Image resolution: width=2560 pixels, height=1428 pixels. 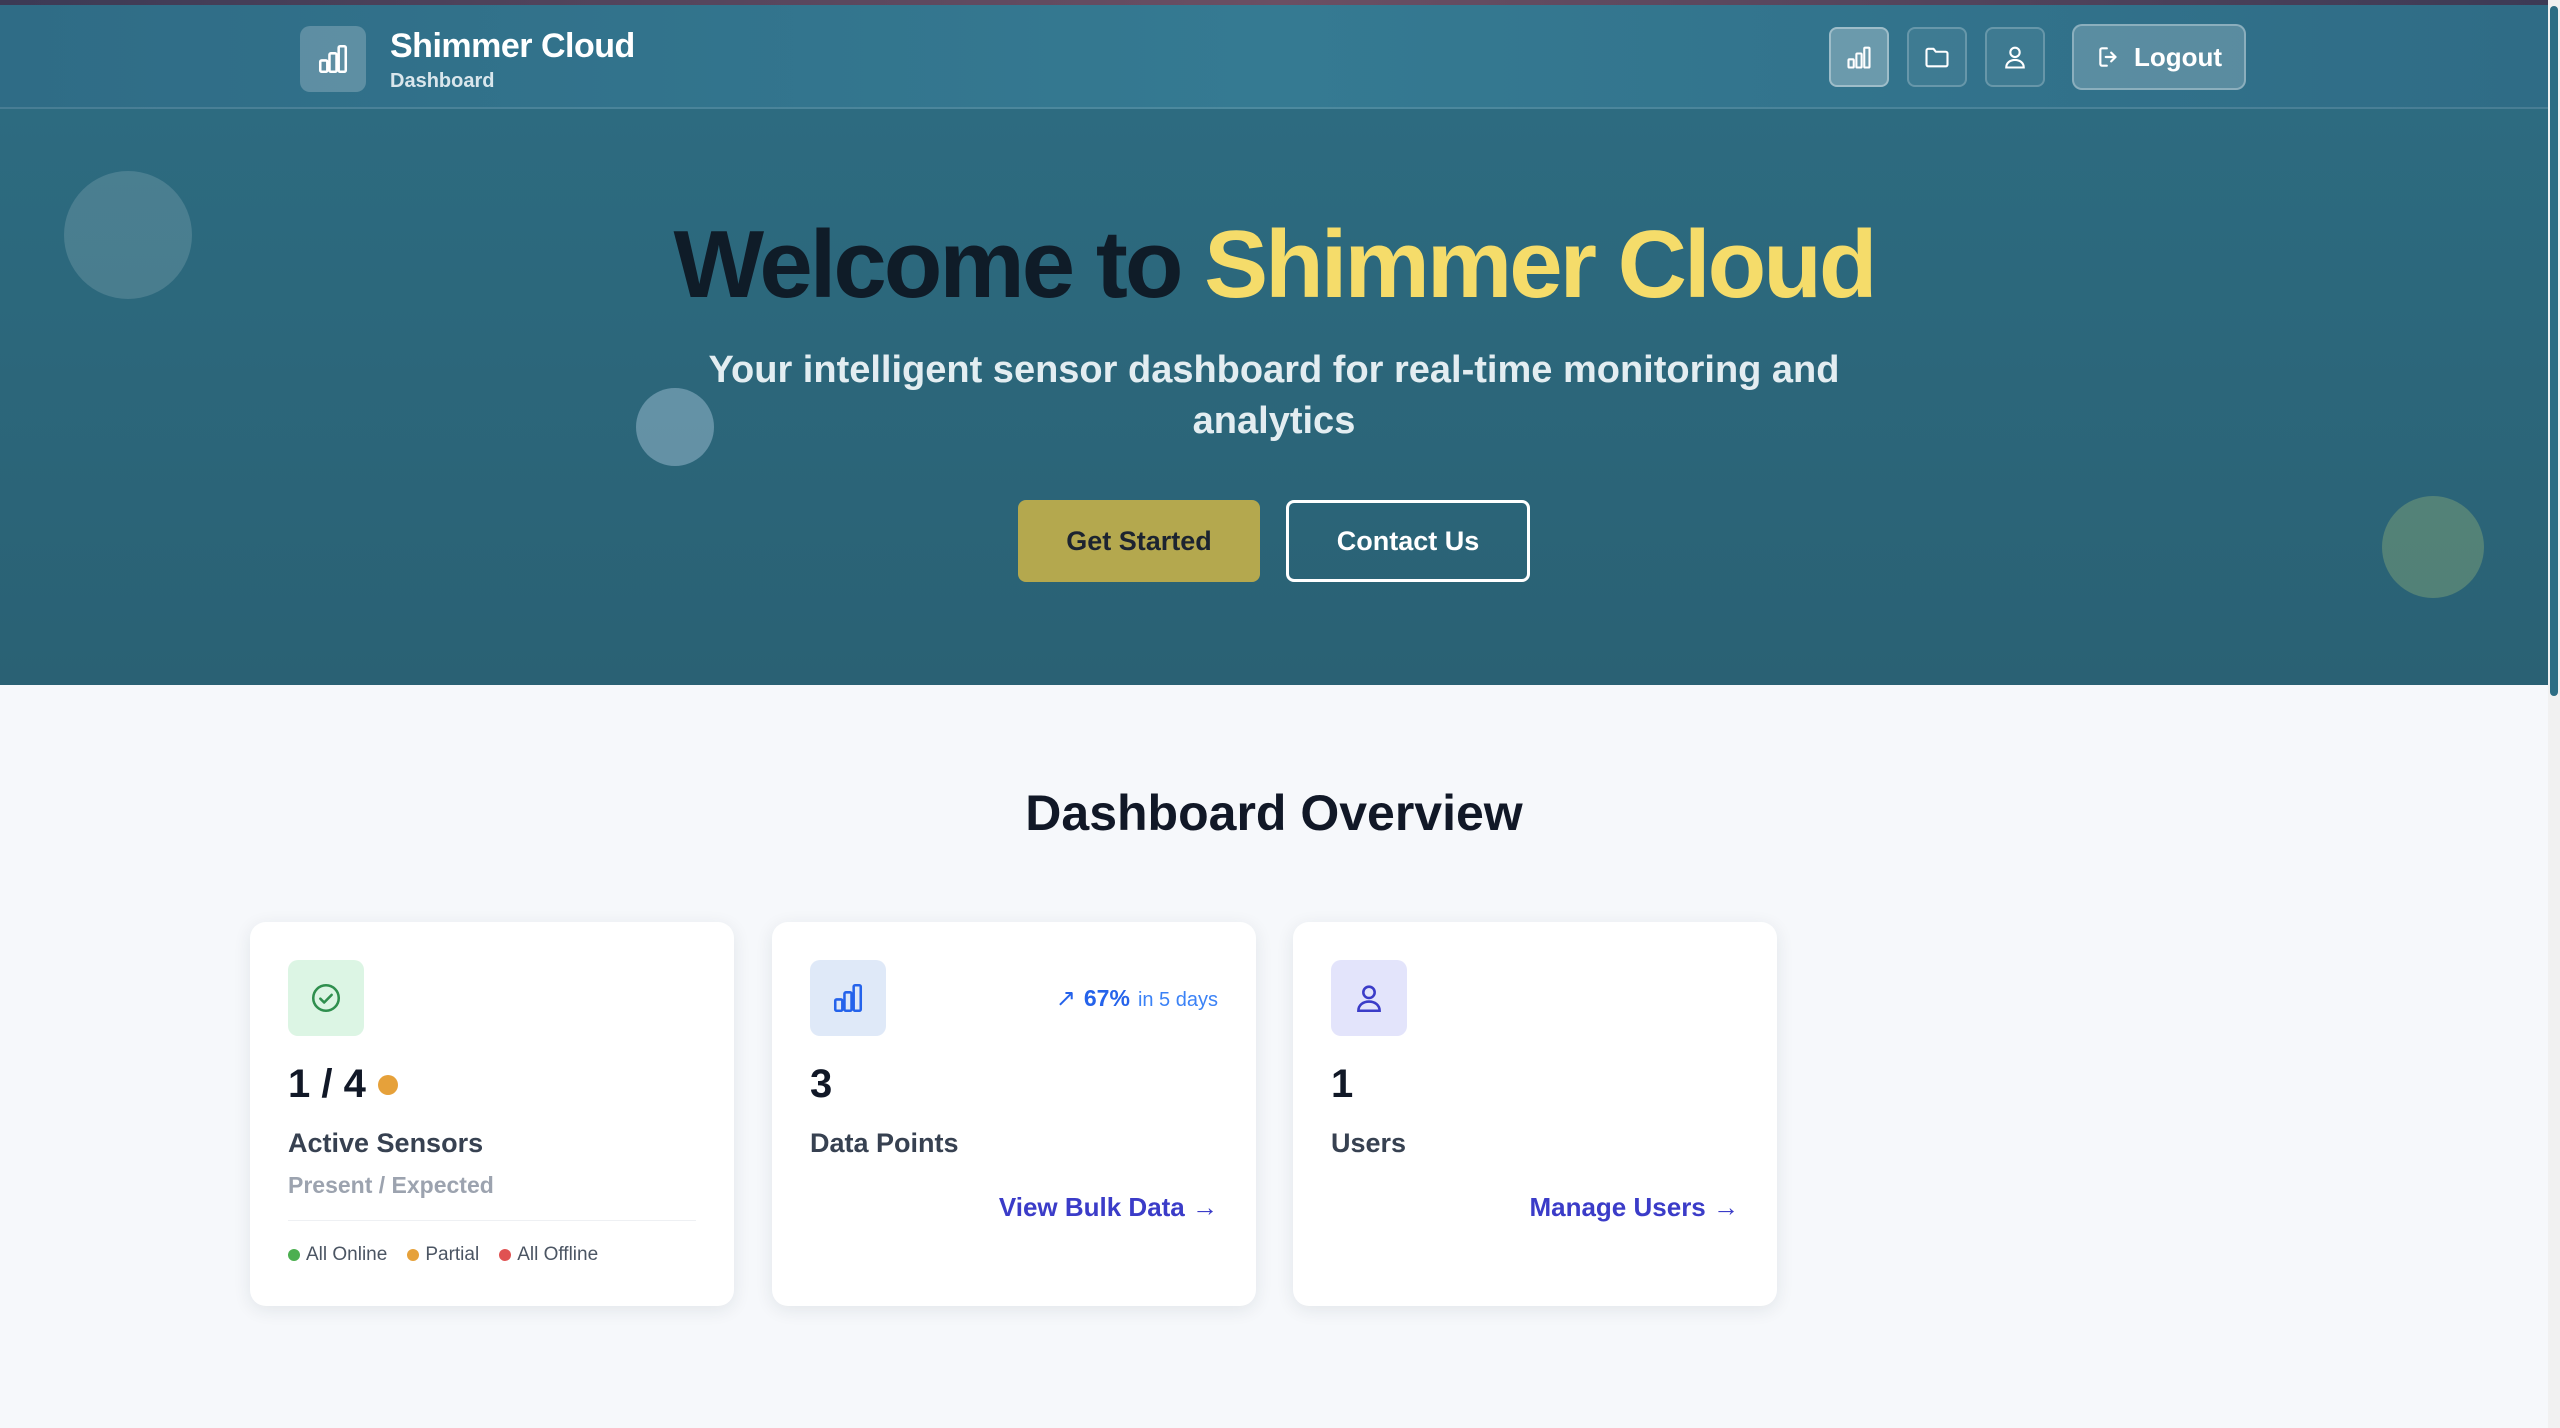 What do you see at coordinates (1106, 998) in the screenshot?
I see `trend-percent: 67%` at bounding box center [1106, 998].